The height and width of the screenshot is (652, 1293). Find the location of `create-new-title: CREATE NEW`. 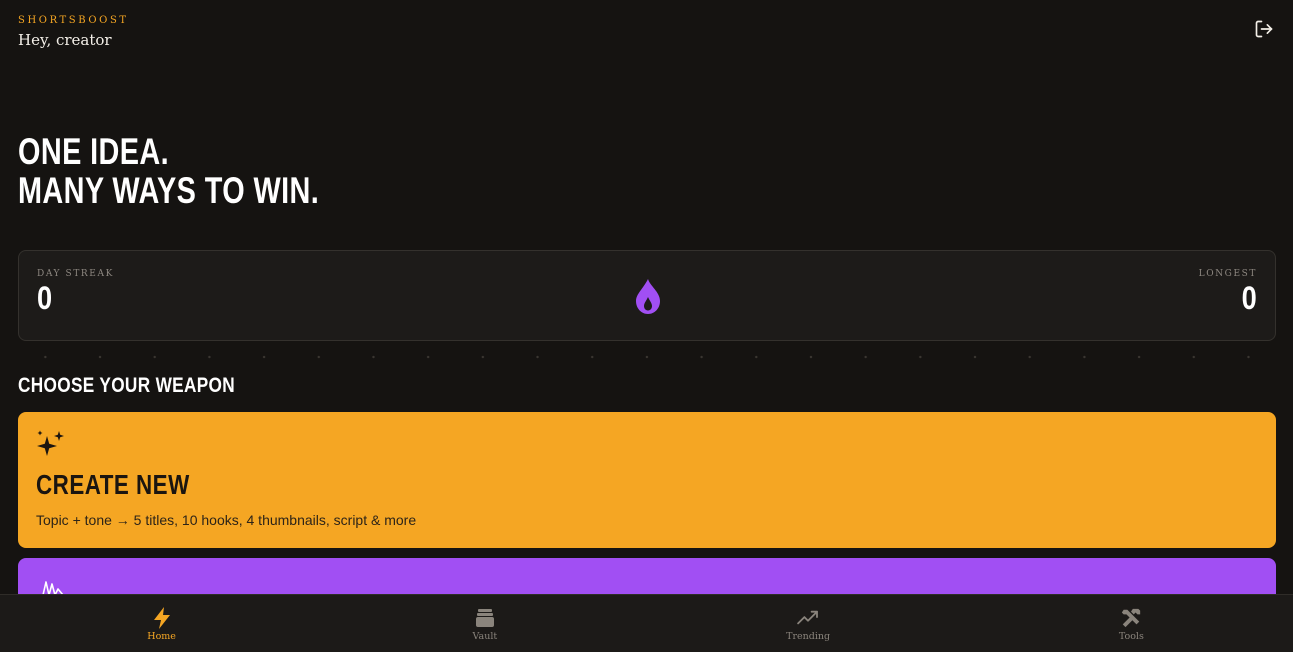

create-new-title: CREATE NEW is located at coordinates (113, 484).